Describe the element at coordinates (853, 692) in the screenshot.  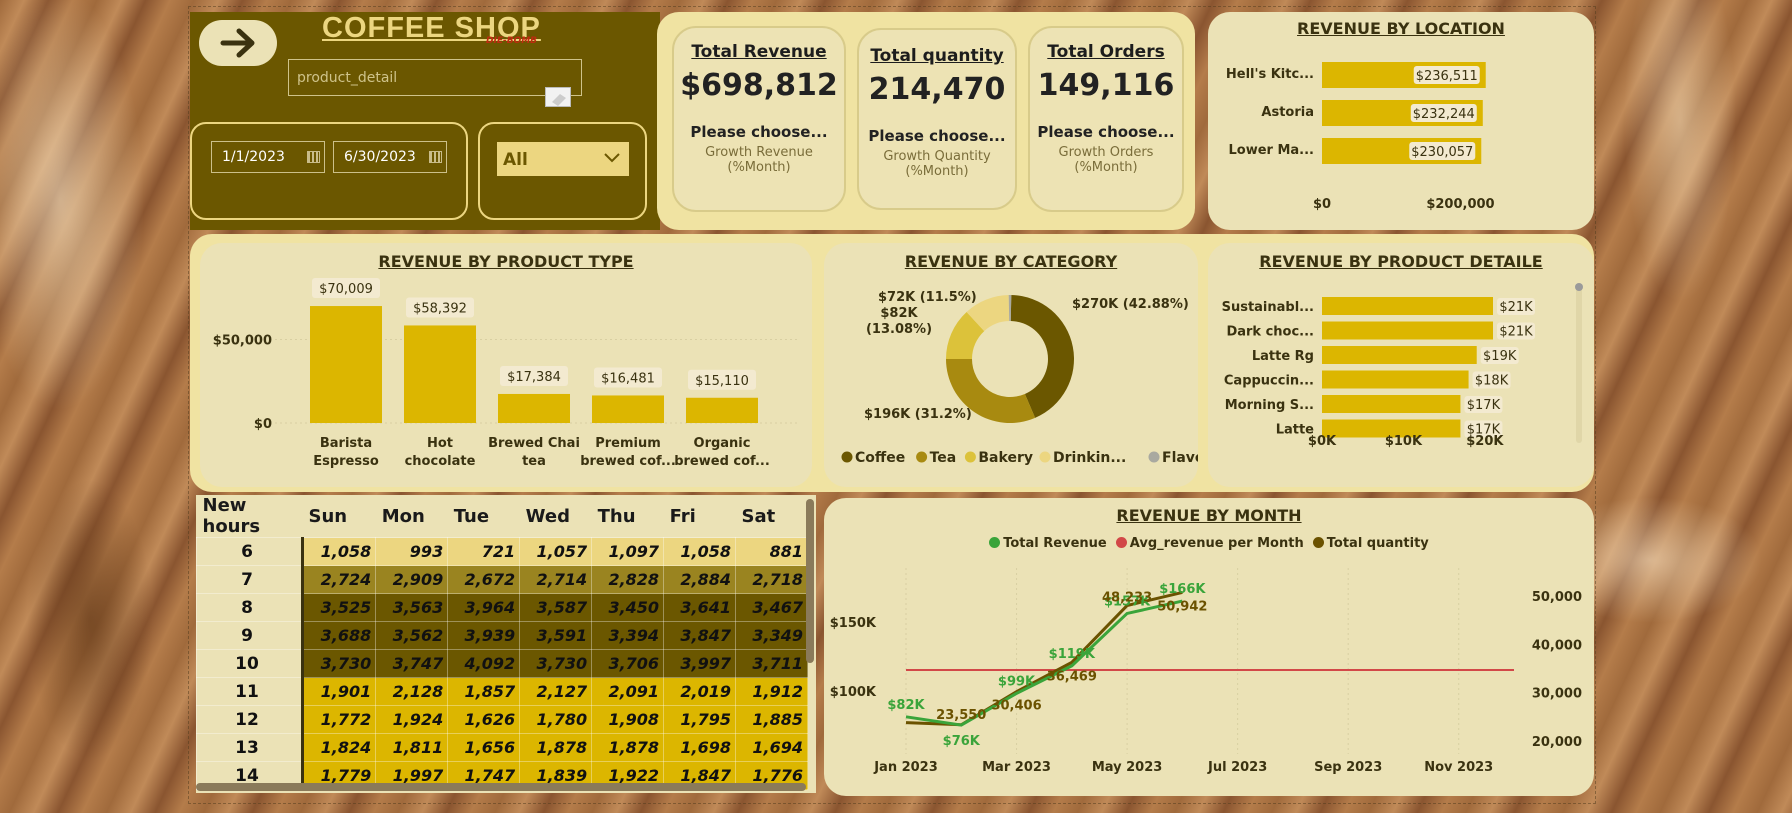
I see `axis-tick-label: $100K` at that location.